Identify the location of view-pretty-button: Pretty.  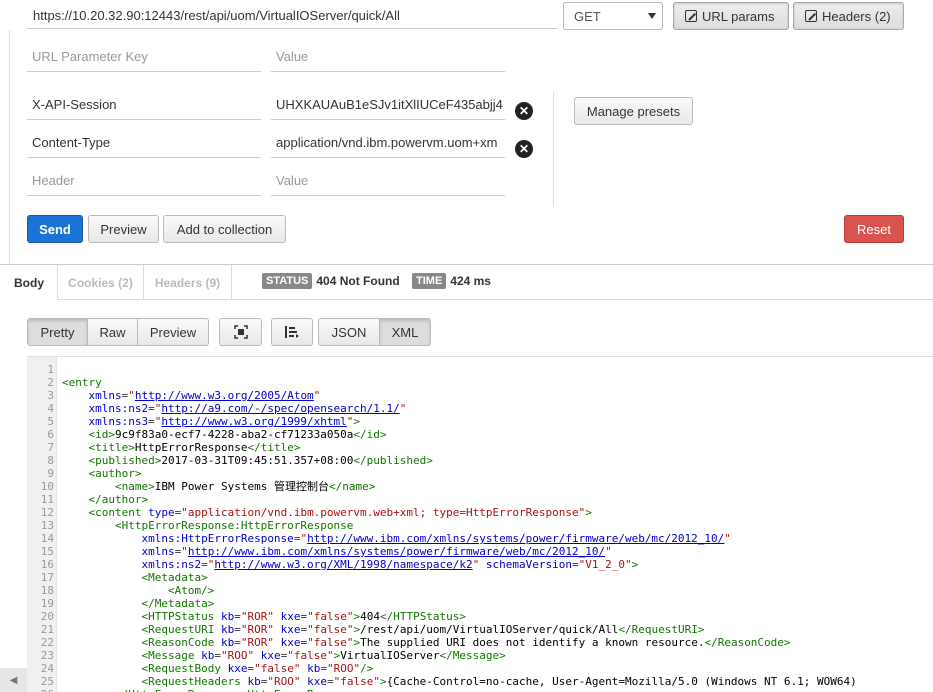
(57, 332).